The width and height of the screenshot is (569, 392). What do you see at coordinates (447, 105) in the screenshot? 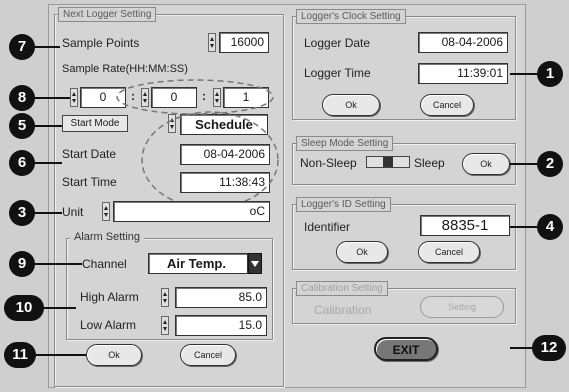
I see `clock-cancel-button: Cancel` at bounding box center [447, 105].